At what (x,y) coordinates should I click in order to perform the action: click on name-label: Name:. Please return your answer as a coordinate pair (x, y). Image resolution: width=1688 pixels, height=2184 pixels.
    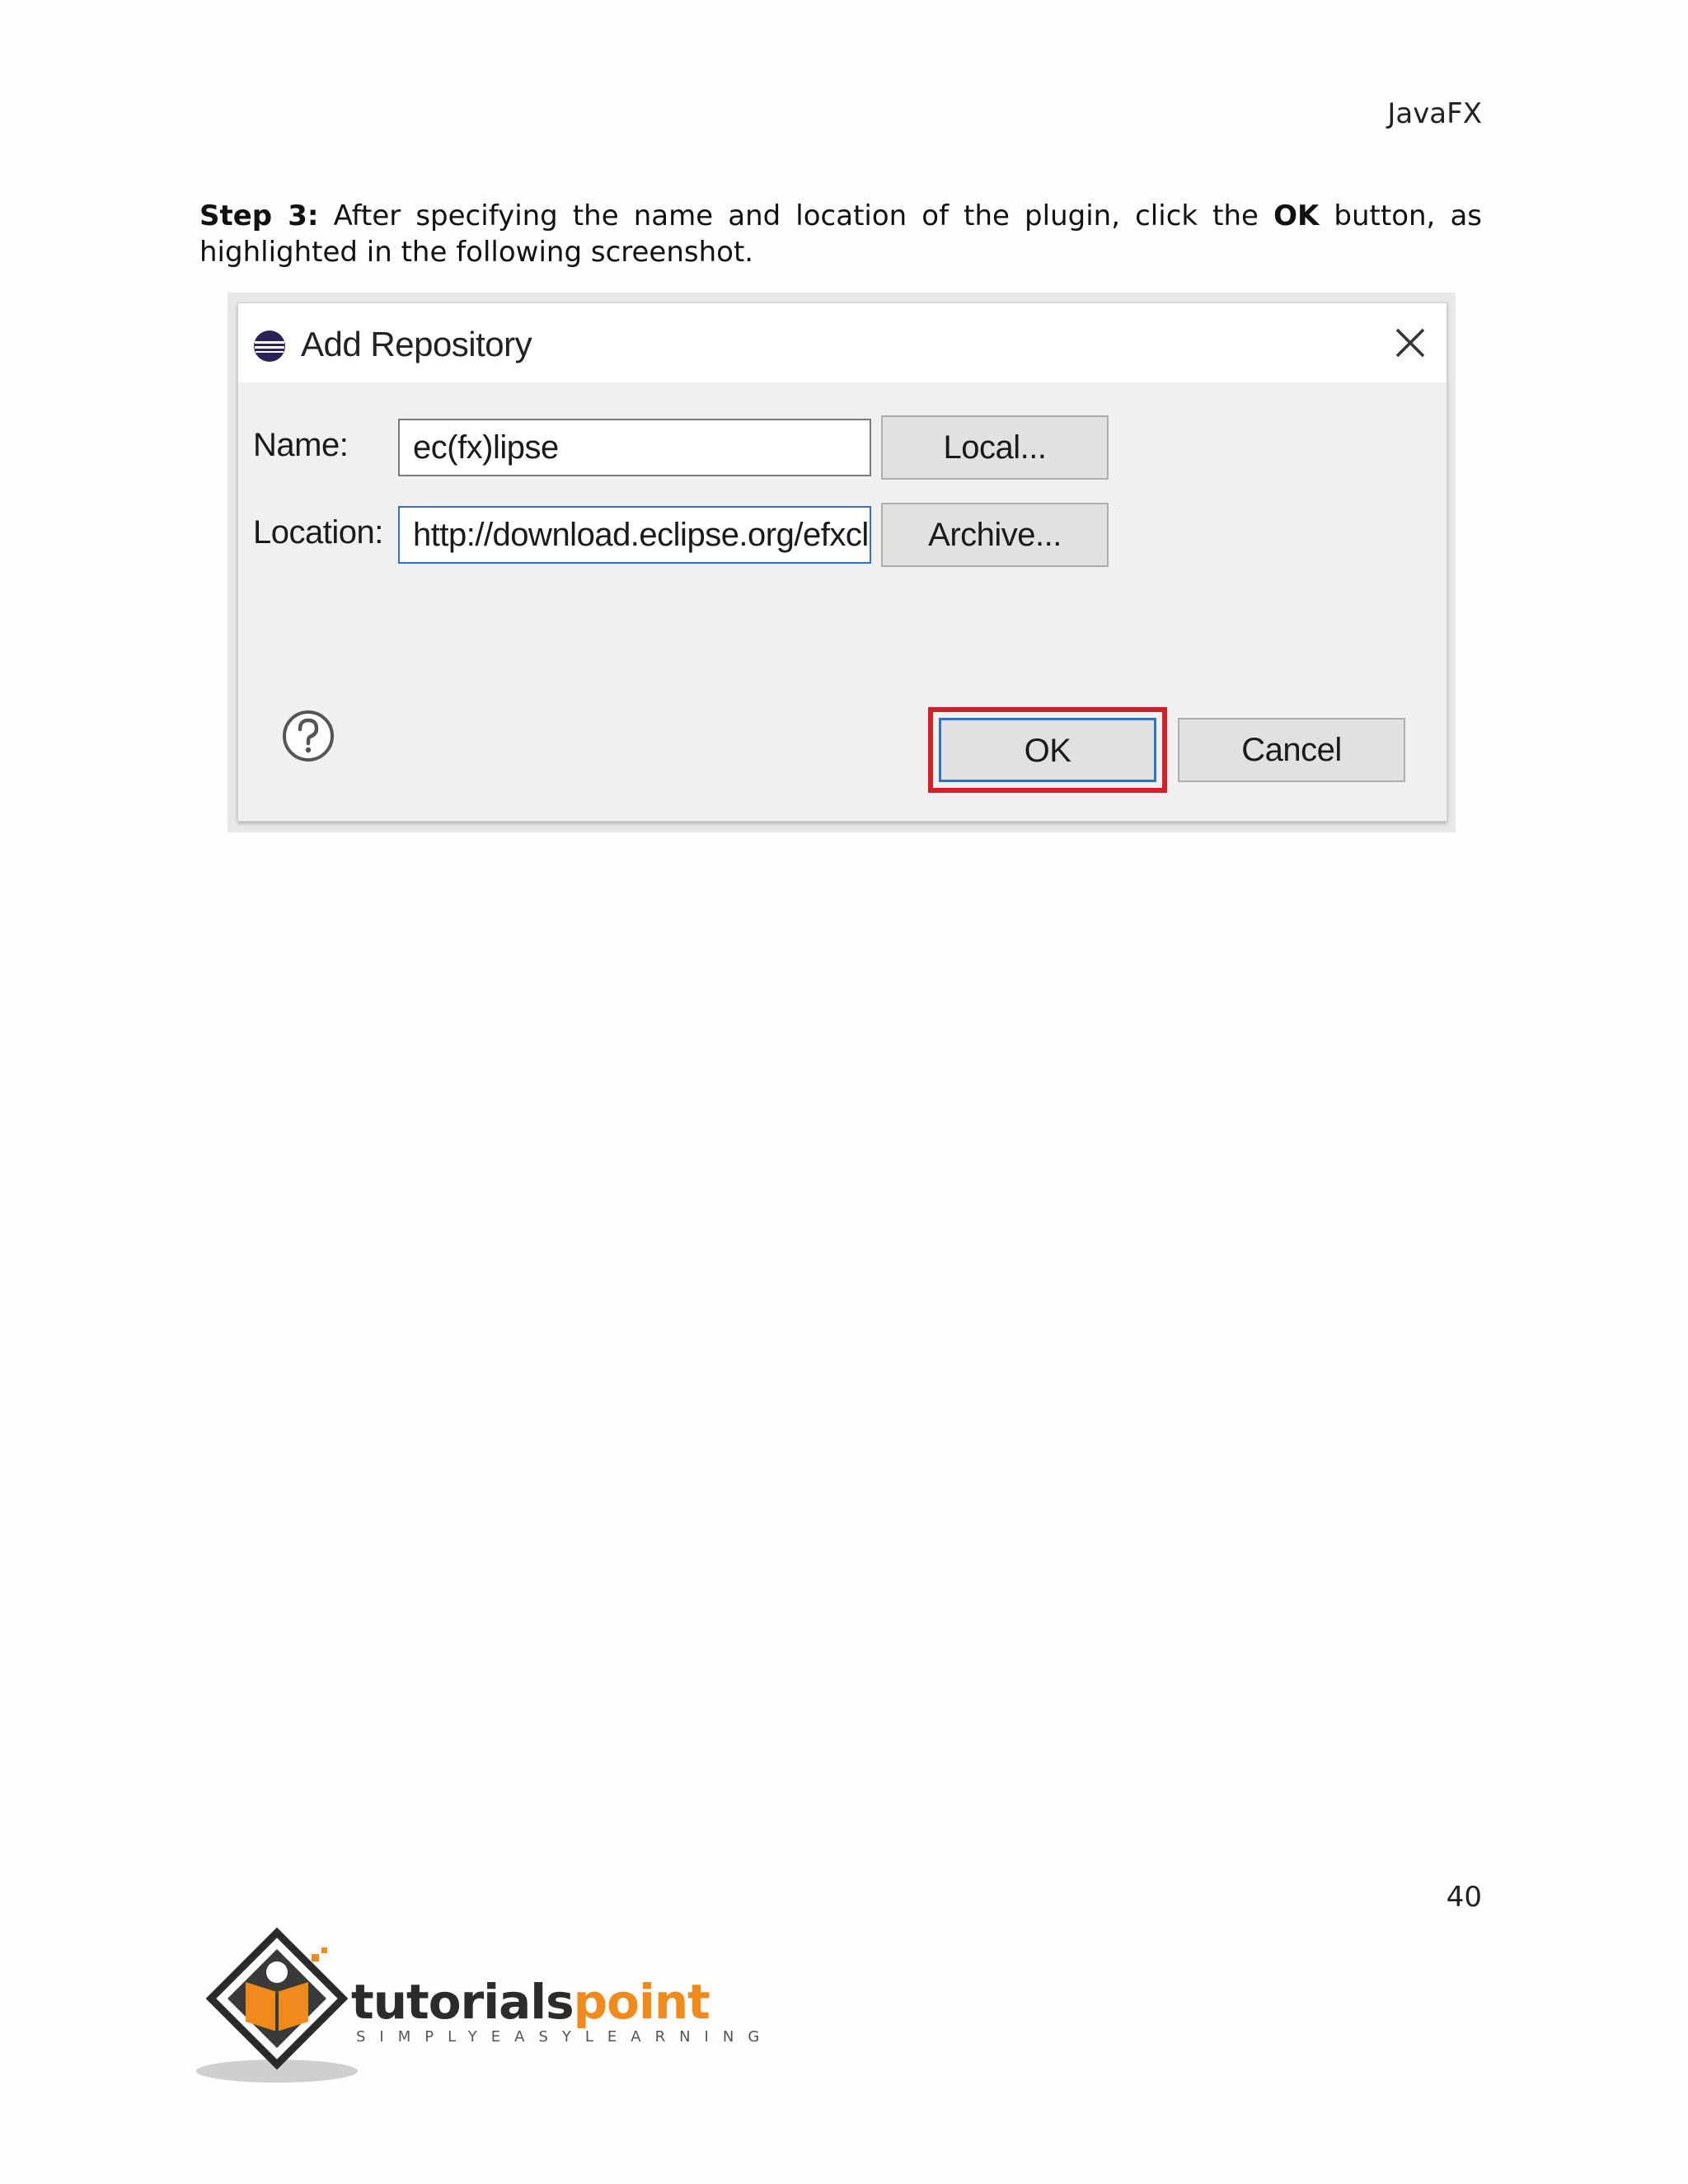
    Looking at the image, I should click on (301, 445).